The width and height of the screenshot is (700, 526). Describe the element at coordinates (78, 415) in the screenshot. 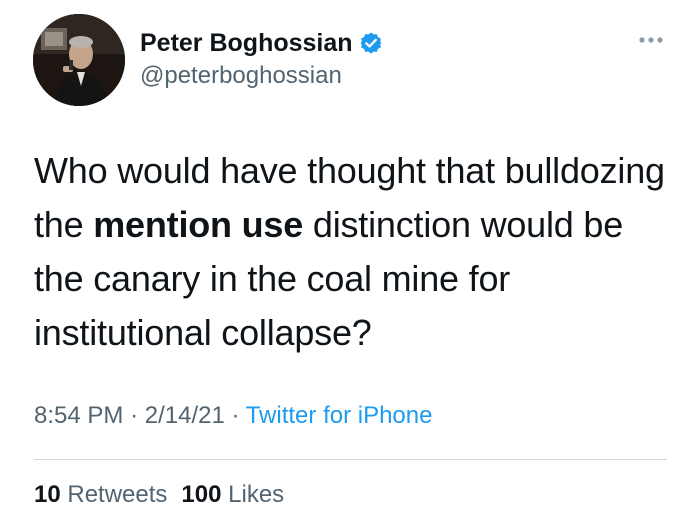

I see `tweet-time: 8:54 PM` at that location.